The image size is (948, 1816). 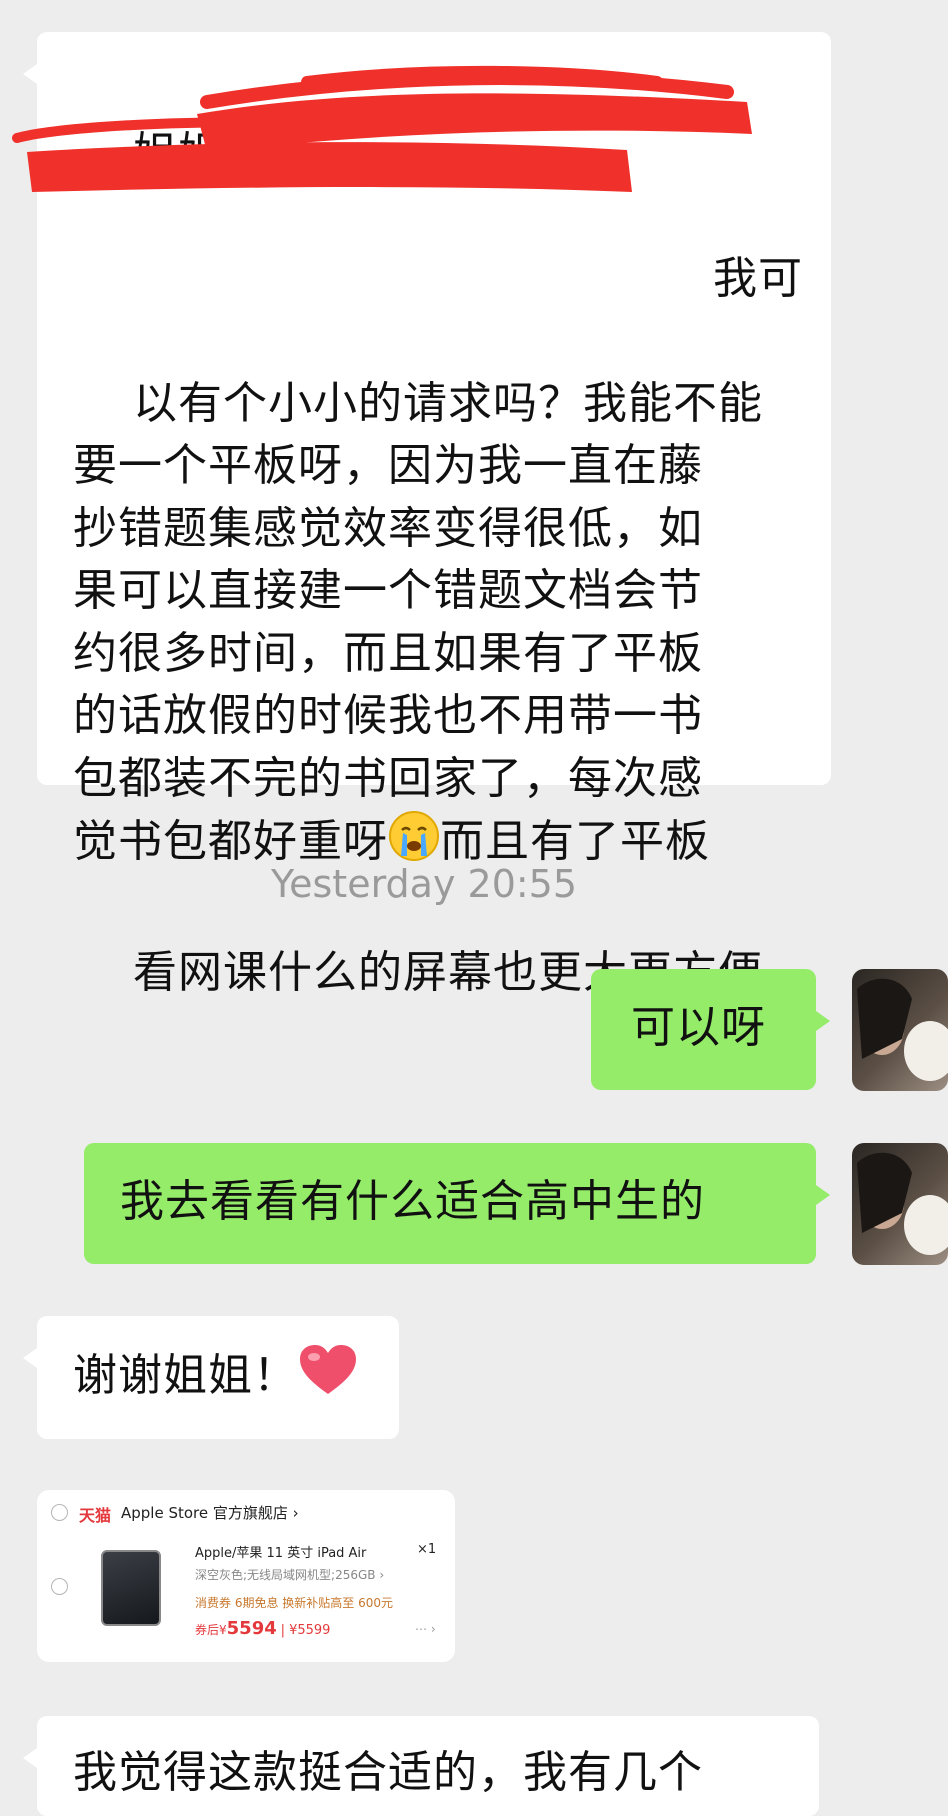 What do you see at coordinates (289, 1574) in the screenshot?
I see `product-spec: 深空灰色;无线局域网机型;256GB ›` at bounding box center [289, 1574].